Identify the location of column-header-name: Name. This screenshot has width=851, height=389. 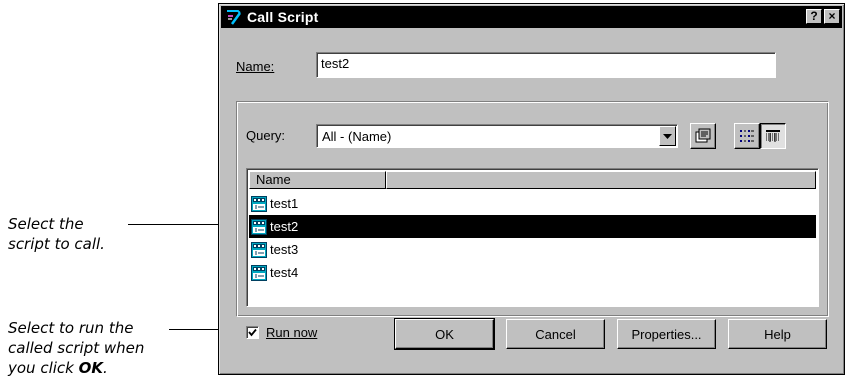
(317, 180).